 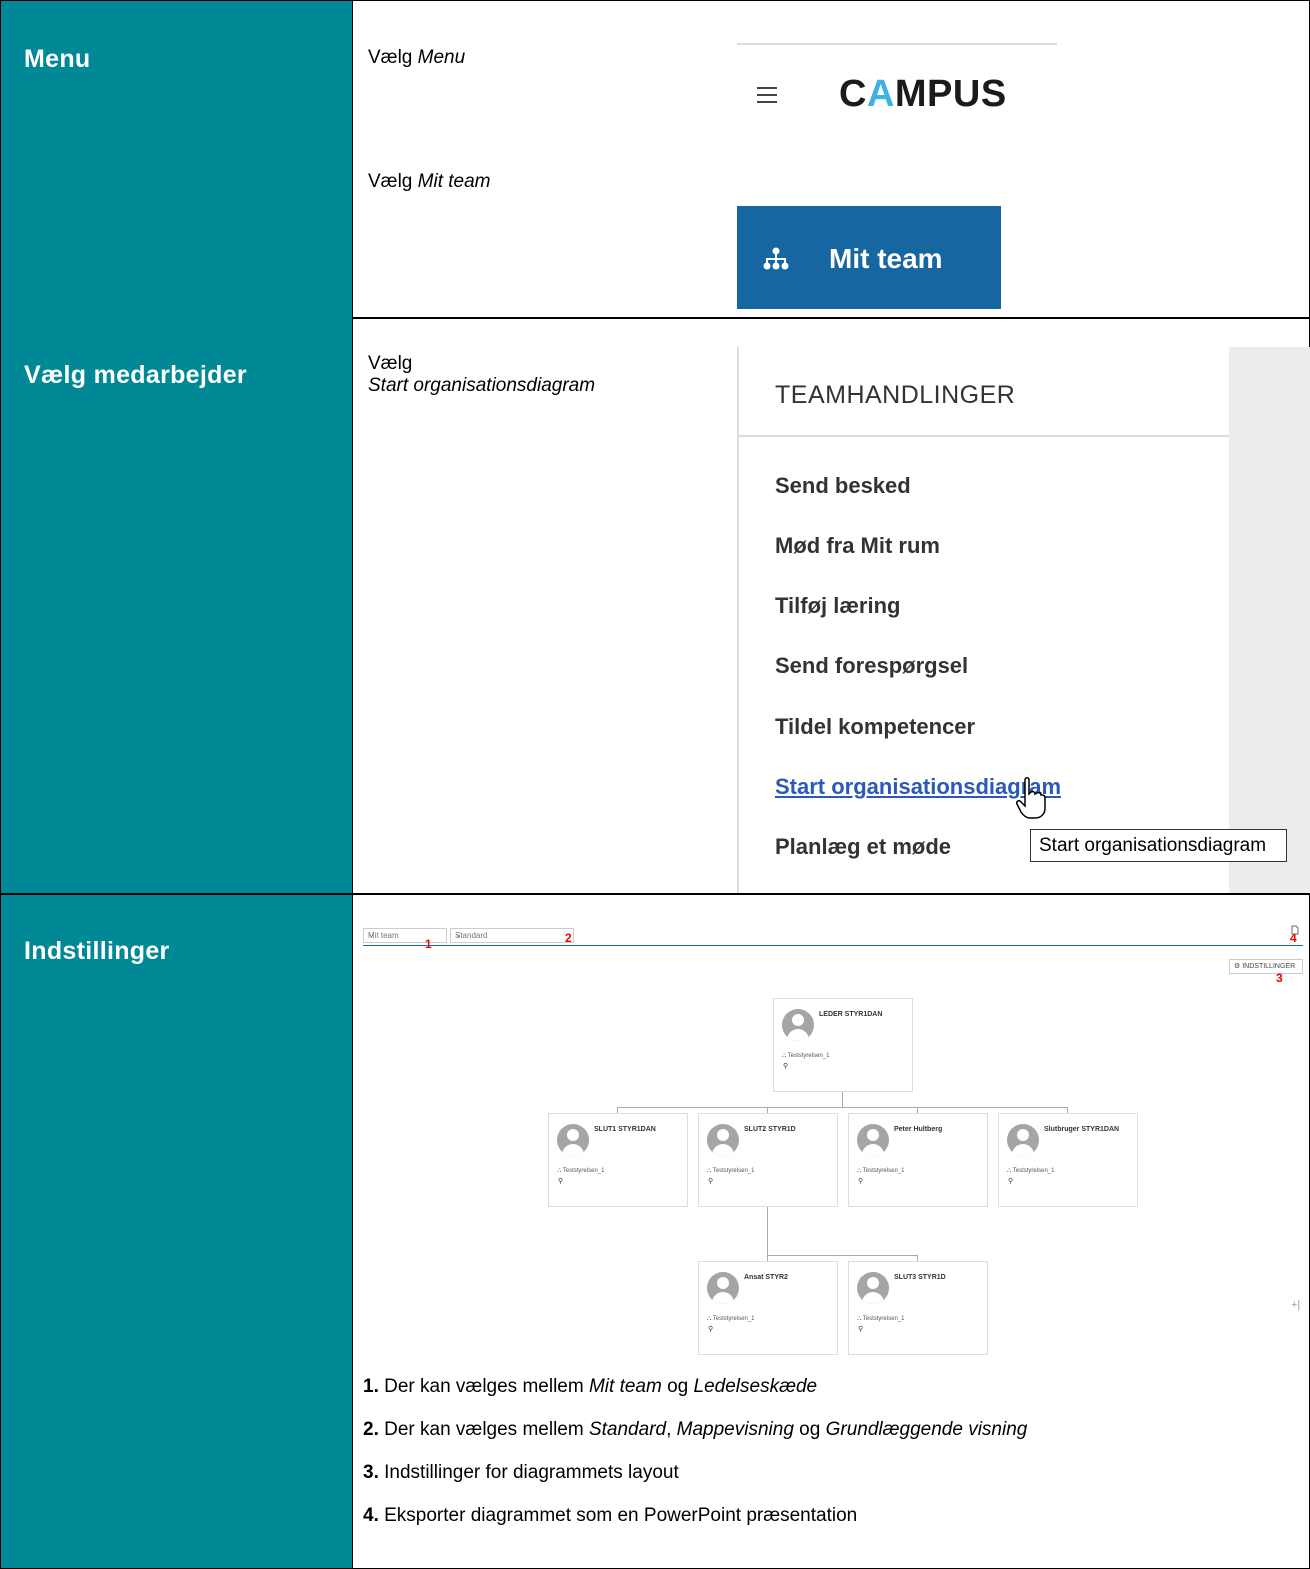 I want to click on org-chart-icon, so click(x=776, y=258).